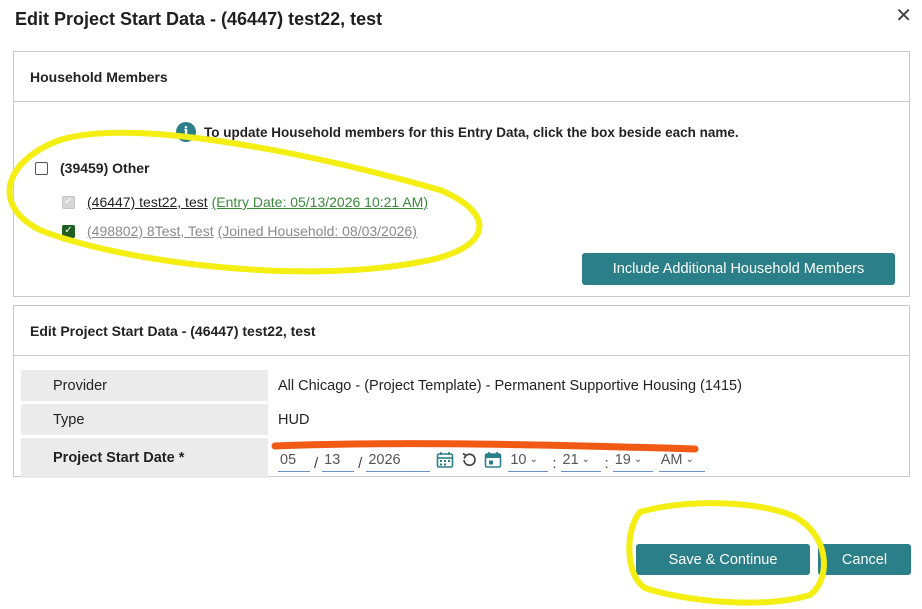 The height and width of the screenshot is (609, 922). Describe the element at coordinates (294, 419) in the screenshot. I see `type-value: HUD` at that location.